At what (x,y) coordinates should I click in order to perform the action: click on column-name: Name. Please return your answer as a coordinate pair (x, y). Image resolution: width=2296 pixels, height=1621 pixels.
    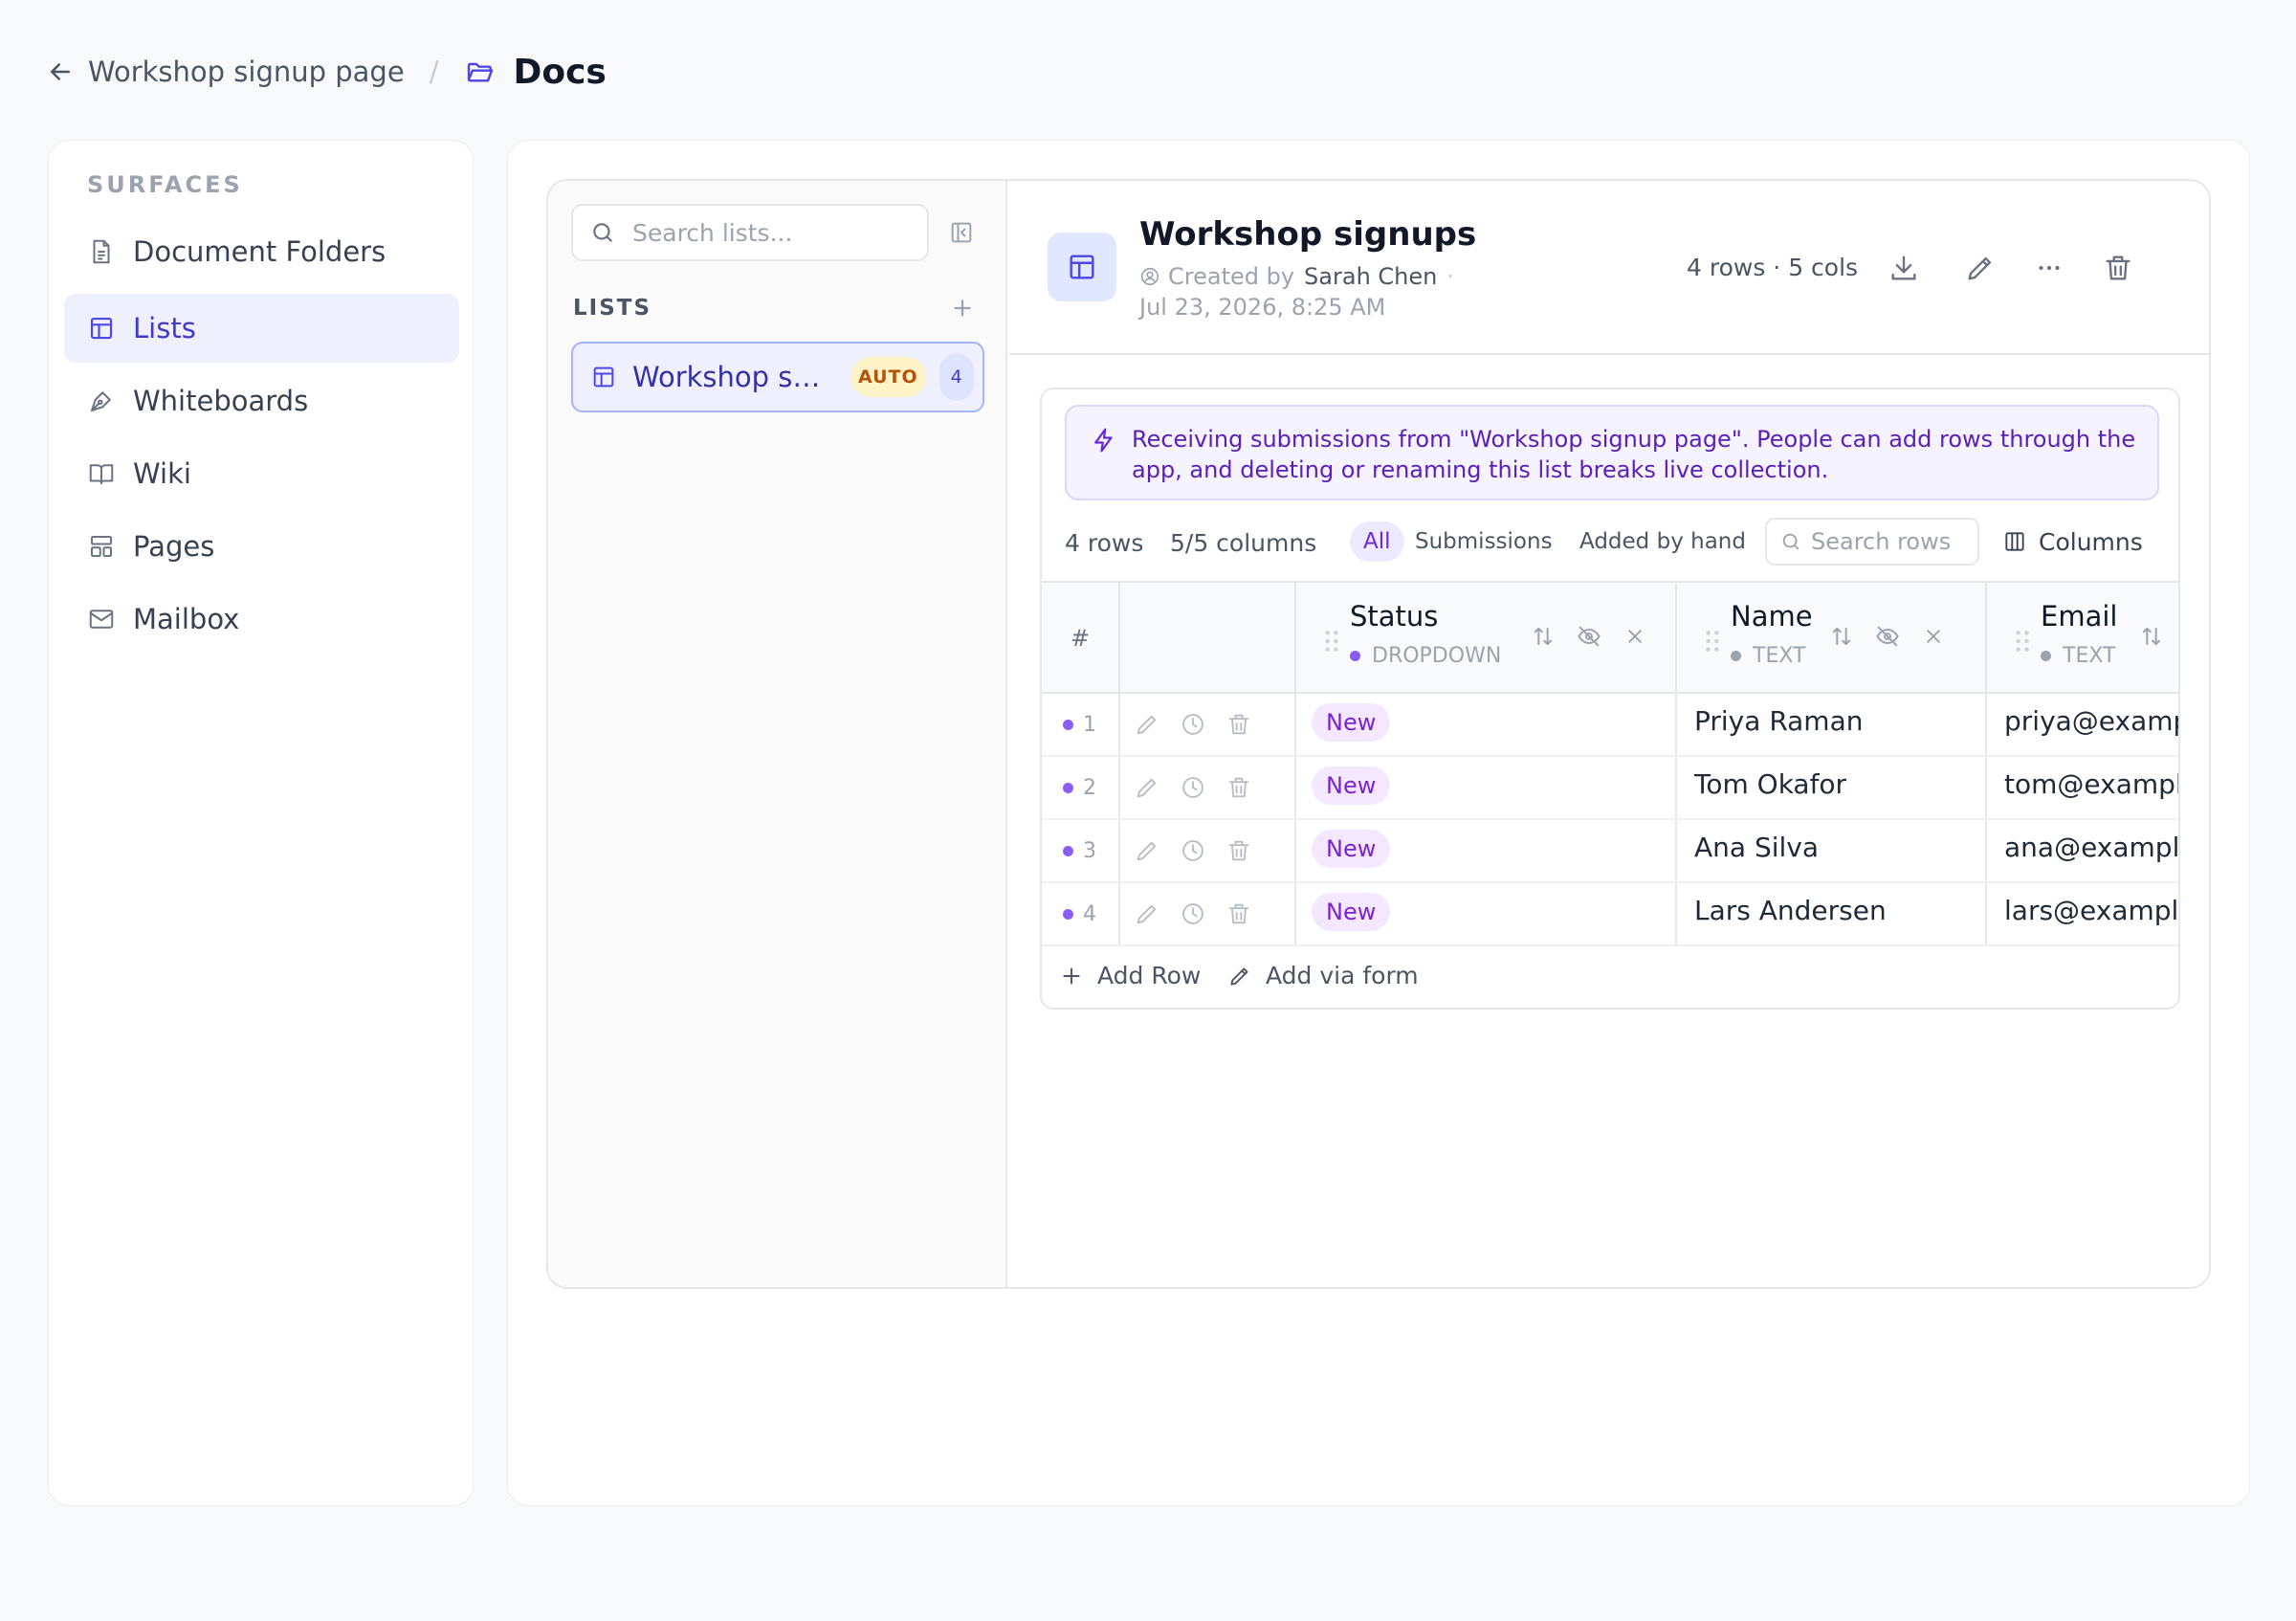
    Looking at the image, I should click on (1772, 616).